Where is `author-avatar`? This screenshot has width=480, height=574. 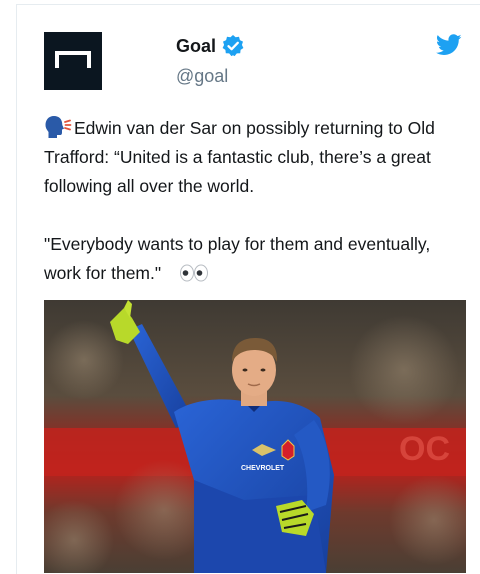
author-avatar is located at coordinates (73, 61).